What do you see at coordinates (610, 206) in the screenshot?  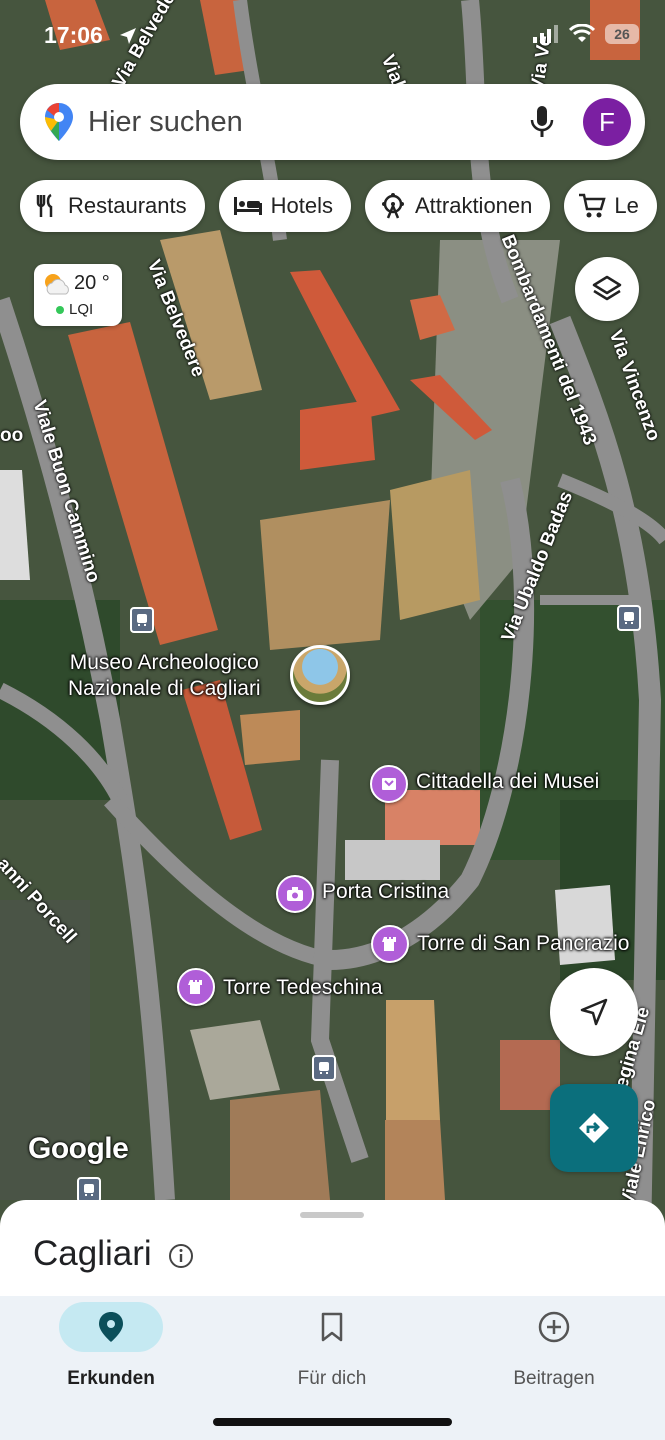 I see `chip-groceries: Le` at bounding box center [610, 206].